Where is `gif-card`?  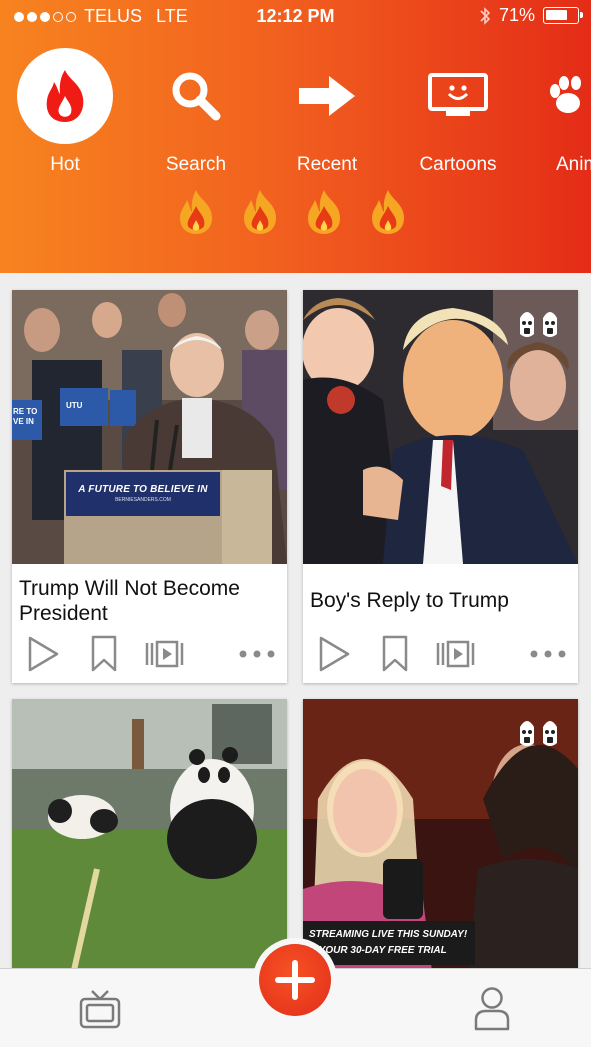
gif-card is located at coordinates (149, 839).